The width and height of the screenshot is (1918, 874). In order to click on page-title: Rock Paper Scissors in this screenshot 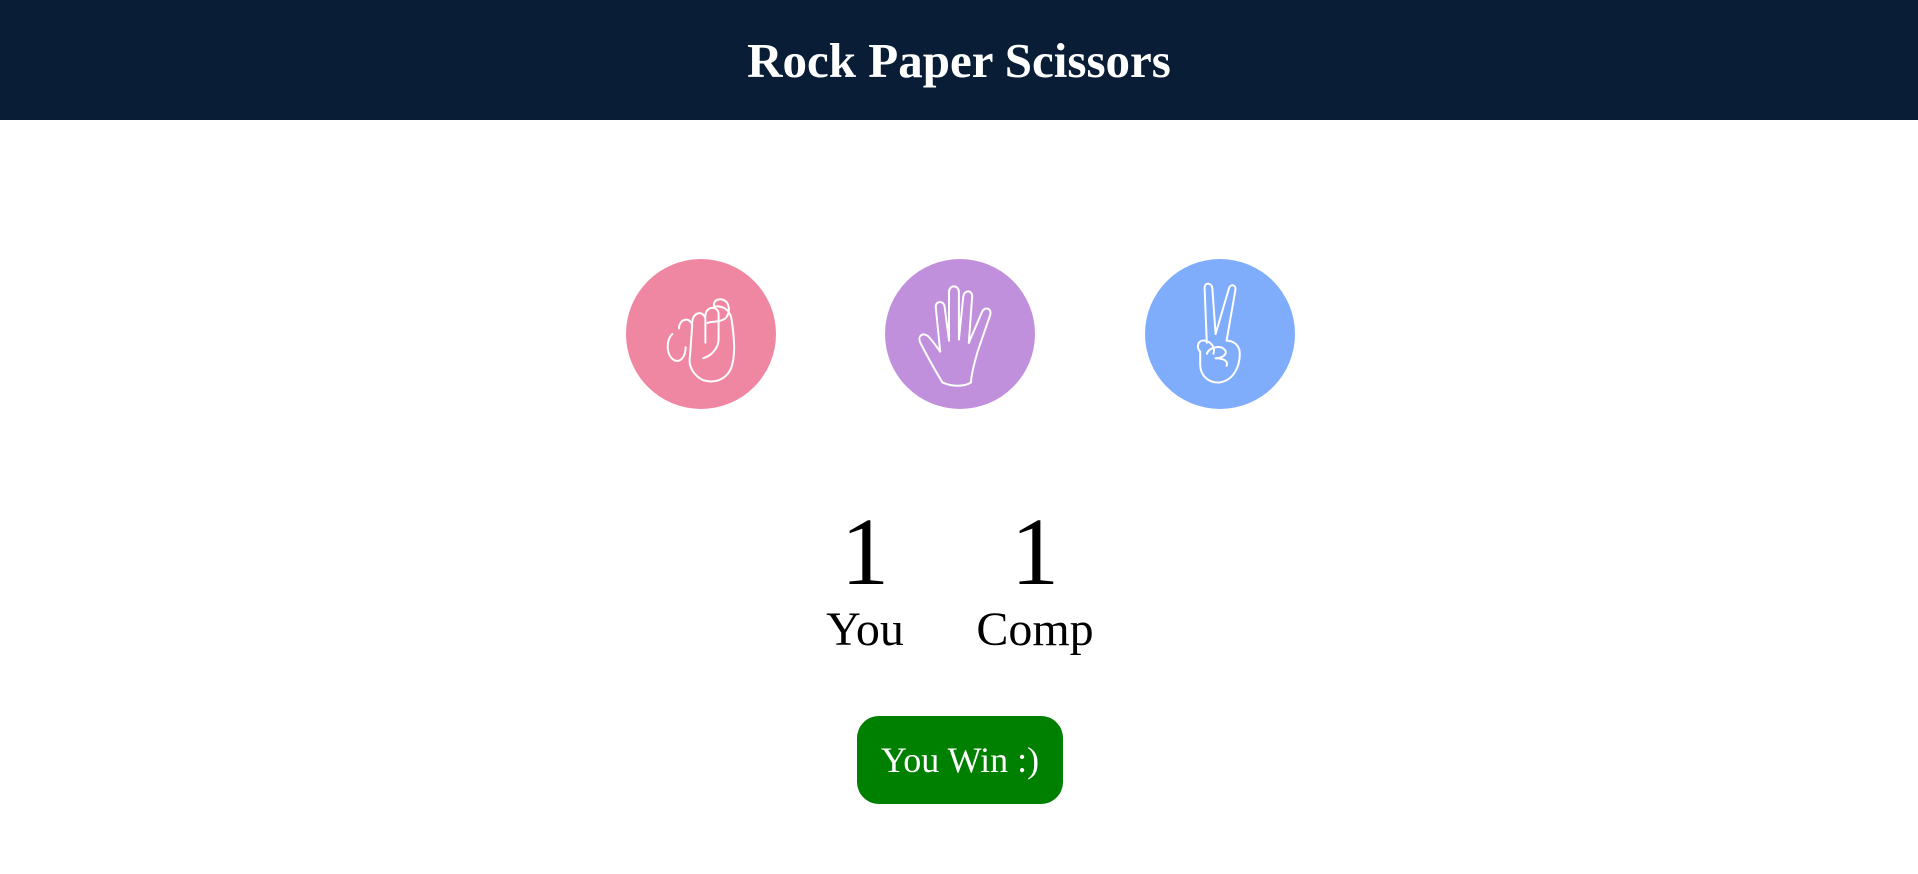, I will do `click(959, 60)`.